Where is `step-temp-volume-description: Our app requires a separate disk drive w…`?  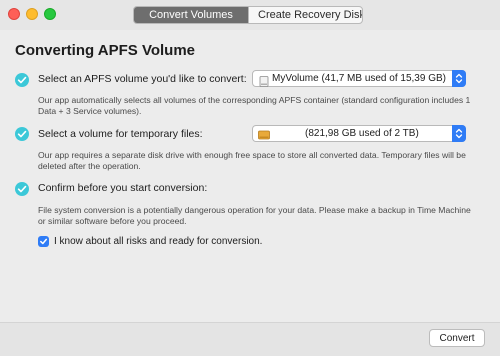 step-temp-volume-description: Our app requires a separate disk drive w… is located at coordinates (252, 160).